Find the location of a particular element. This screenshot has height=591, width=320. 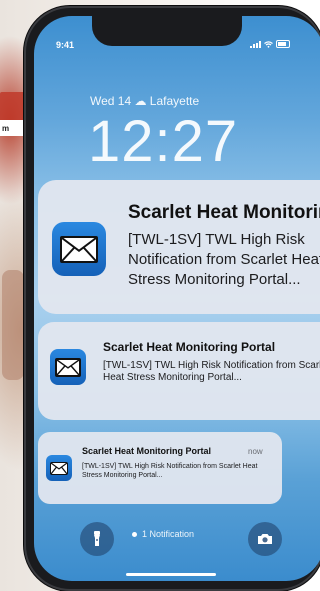

date-location: Wed 14 ☁ Lafayette is located at coordinates (145, 101).